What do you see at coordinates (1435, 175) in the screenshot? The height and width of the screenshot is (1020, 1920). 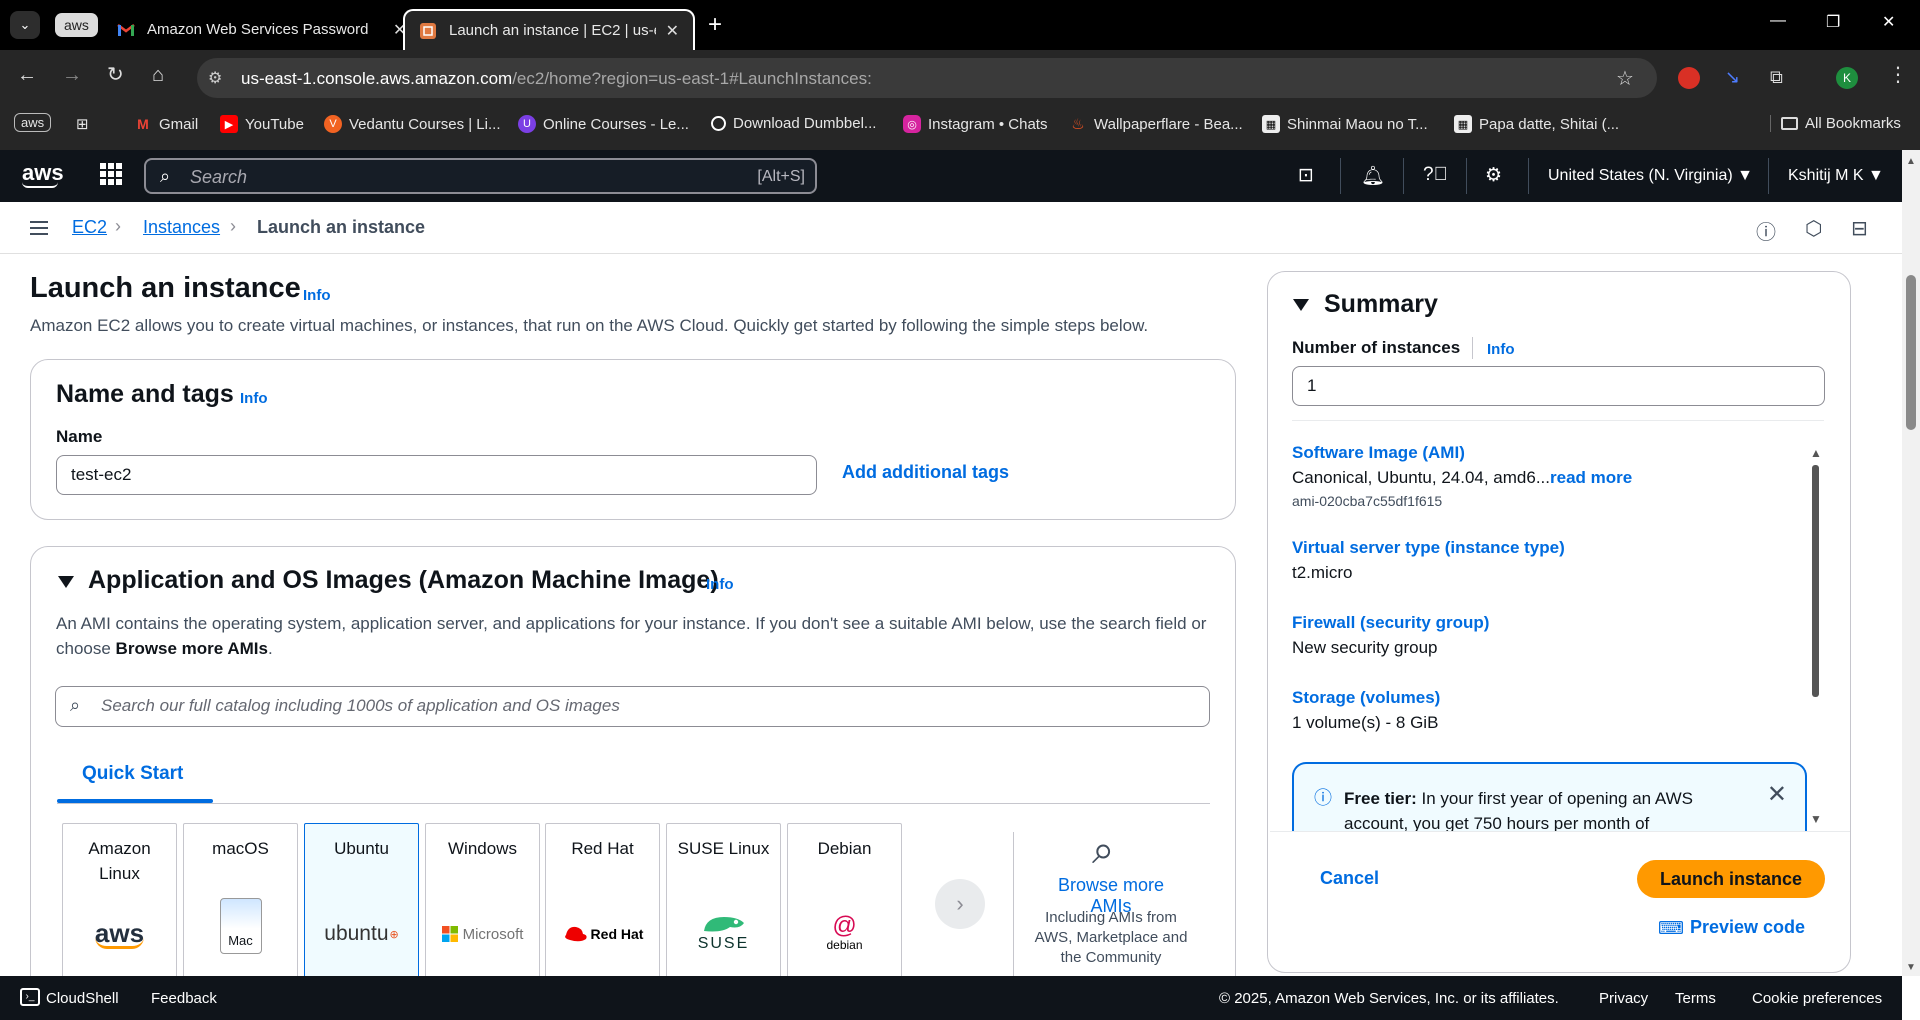 I see `help-icon: ?⃝` at bounding box center [1435, 175].